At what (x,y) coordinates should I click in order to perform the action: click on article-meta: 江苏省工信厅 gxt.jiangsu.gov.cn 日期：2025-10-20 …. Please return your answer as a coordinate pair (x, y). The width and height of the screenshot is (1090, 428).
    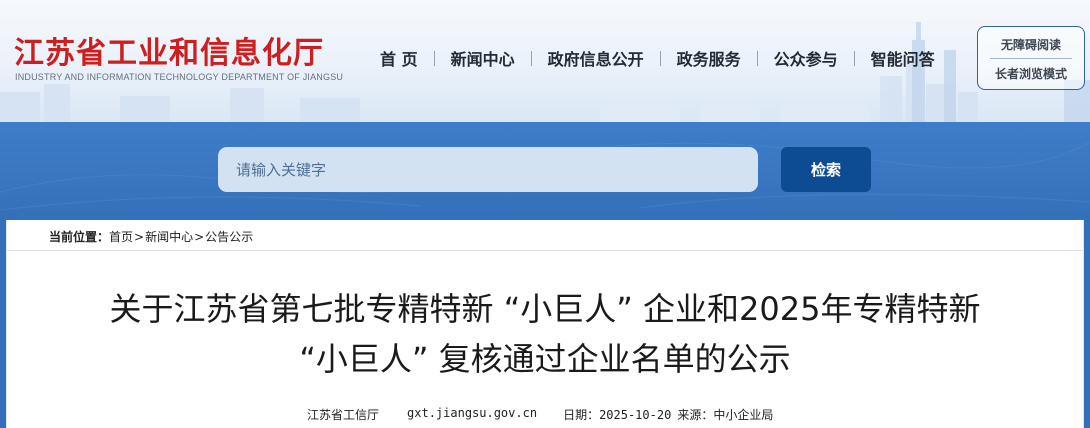
    Looking at the image, I should click on (540, 414).